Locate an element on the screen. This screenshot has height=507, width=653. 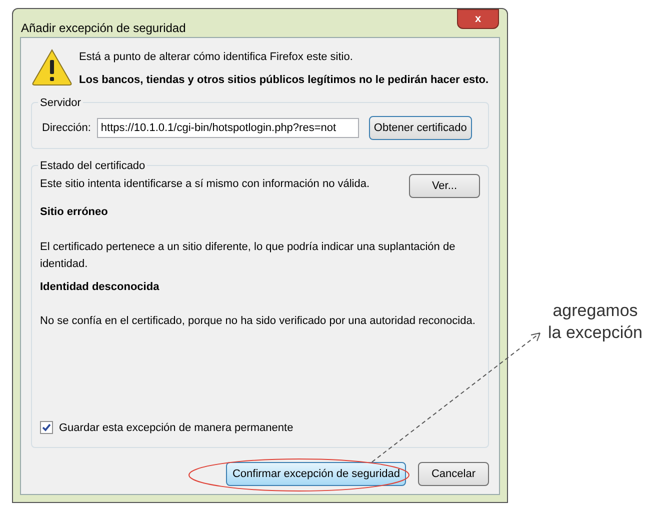
warning-text: Está a punto de alterar cómo identifica Firefox este sitio. is located at coordinates (216, 57).